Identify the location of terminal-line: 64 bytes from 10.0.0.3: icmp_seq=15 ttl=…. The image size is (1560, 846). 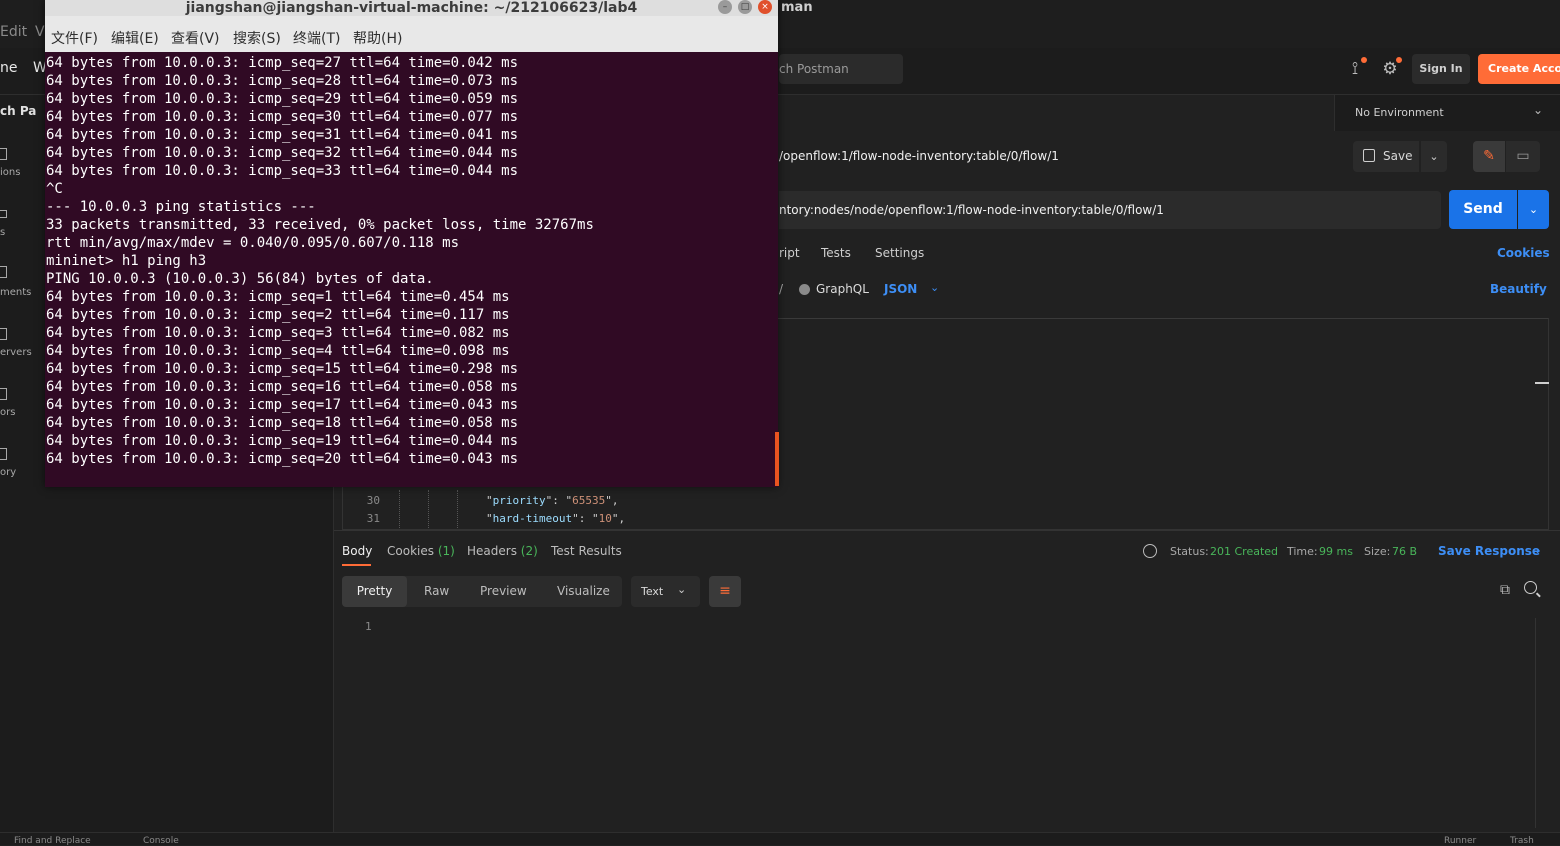
(282, 369).